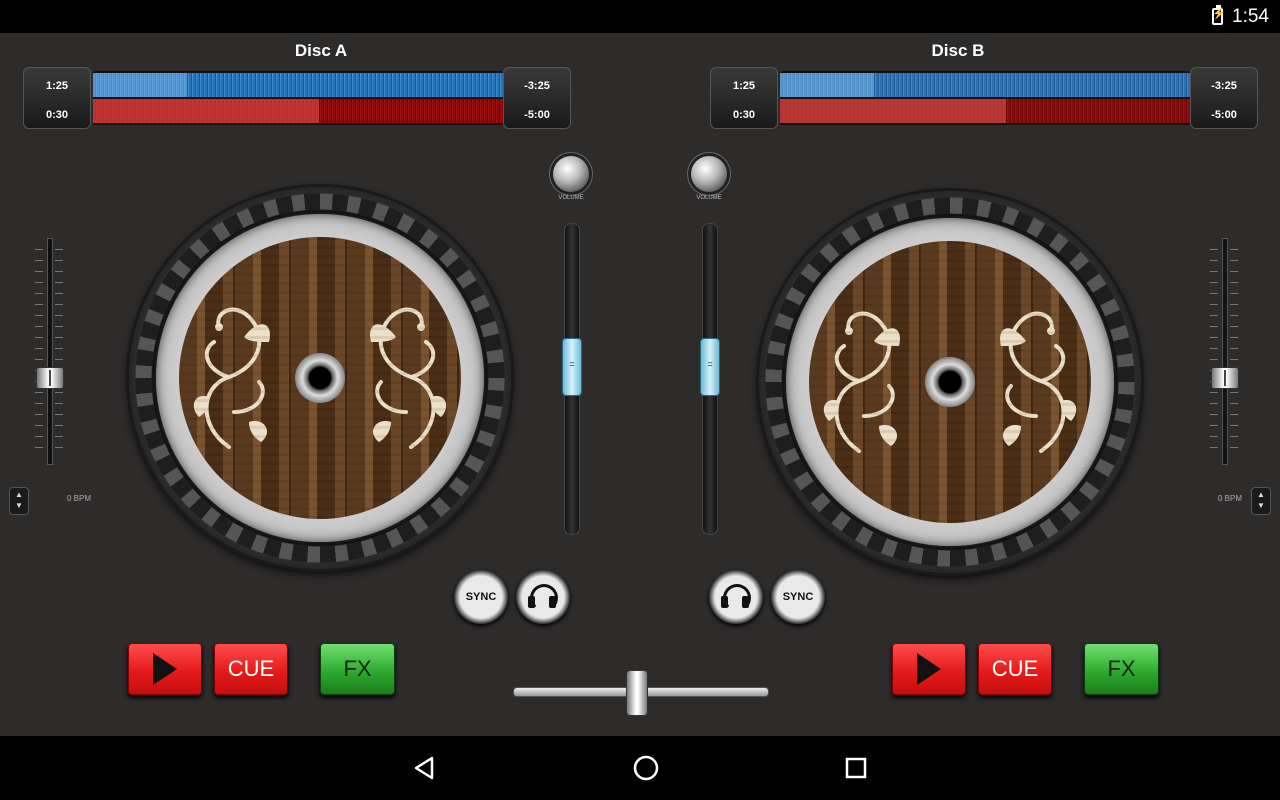 Image resolution: width=1280 pixels, height=800 pixels. Describe the element at coordinates (571, 198) in the screenshot. I see `deck-a-volume-label: VOLUME` at that location.